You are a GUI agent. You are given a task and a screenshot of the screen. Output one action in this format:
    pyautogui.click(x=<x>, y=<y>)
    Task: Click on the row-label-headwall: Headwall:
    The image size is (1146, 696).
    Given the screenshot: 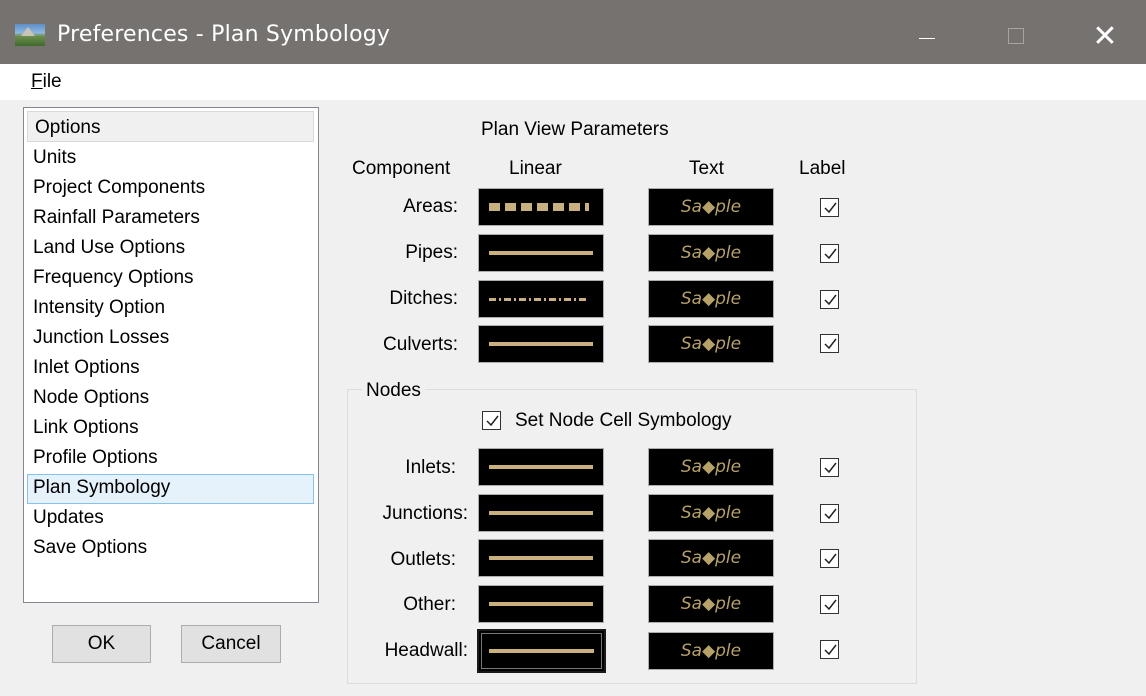 What is the action you would take?
    pyautogui.click(x=426, y=650)
    